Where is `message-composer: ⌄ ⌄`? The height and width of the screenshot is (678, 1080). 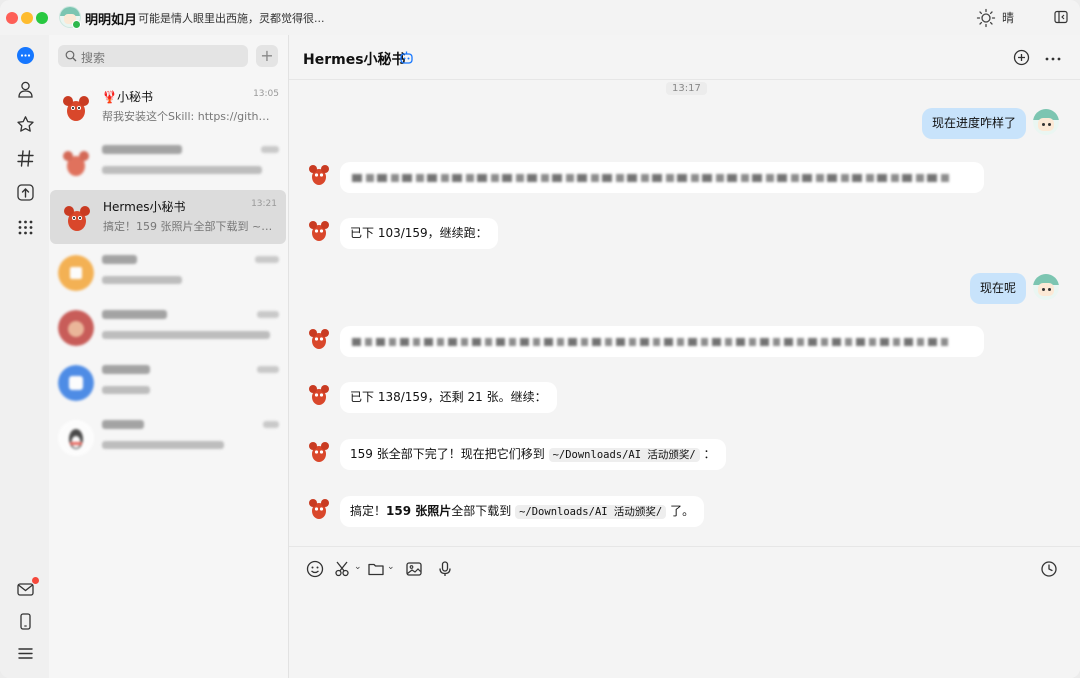
message-composer: ⌄ ⌄ is located at coordinates (684, 612).